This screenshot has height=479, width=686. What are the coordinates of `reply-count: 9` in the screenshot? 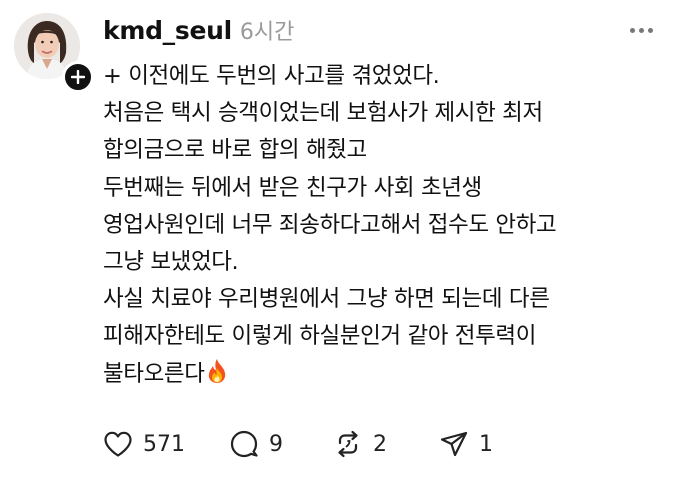 It's located at (276, 444).